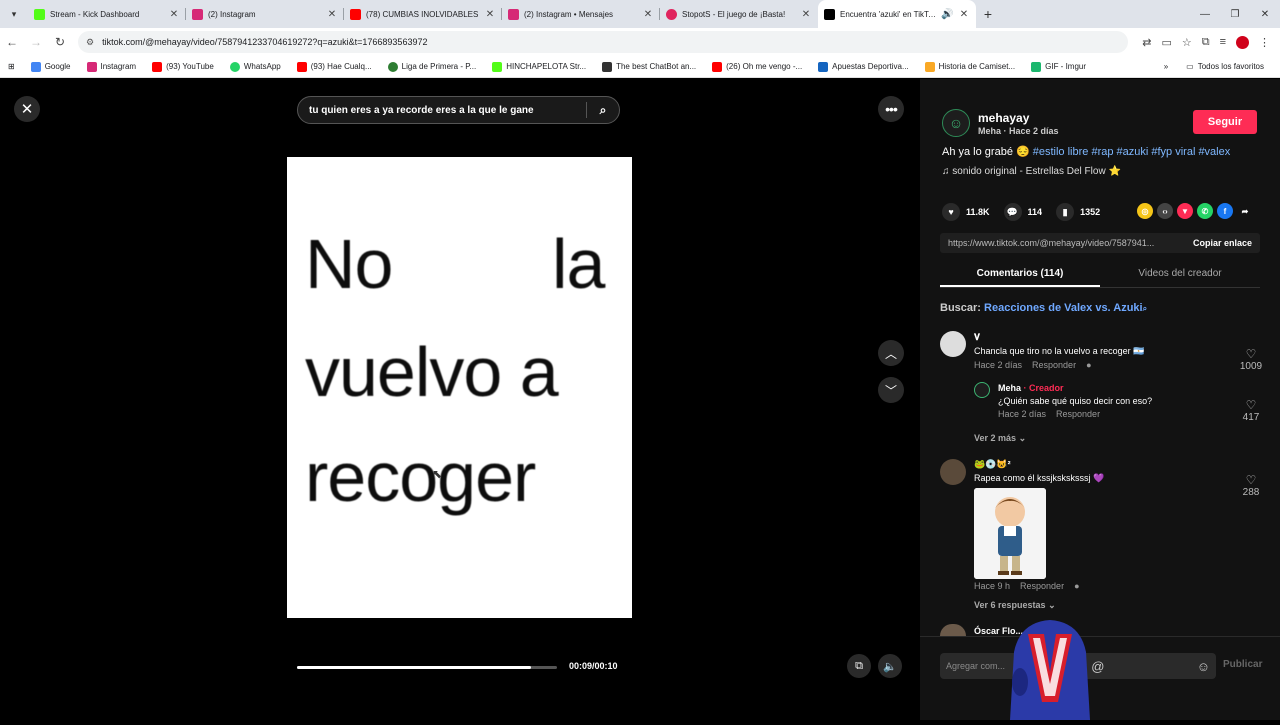  I want to click on bookmark-imgur: GIF - Imgur, so click(1058, 66).